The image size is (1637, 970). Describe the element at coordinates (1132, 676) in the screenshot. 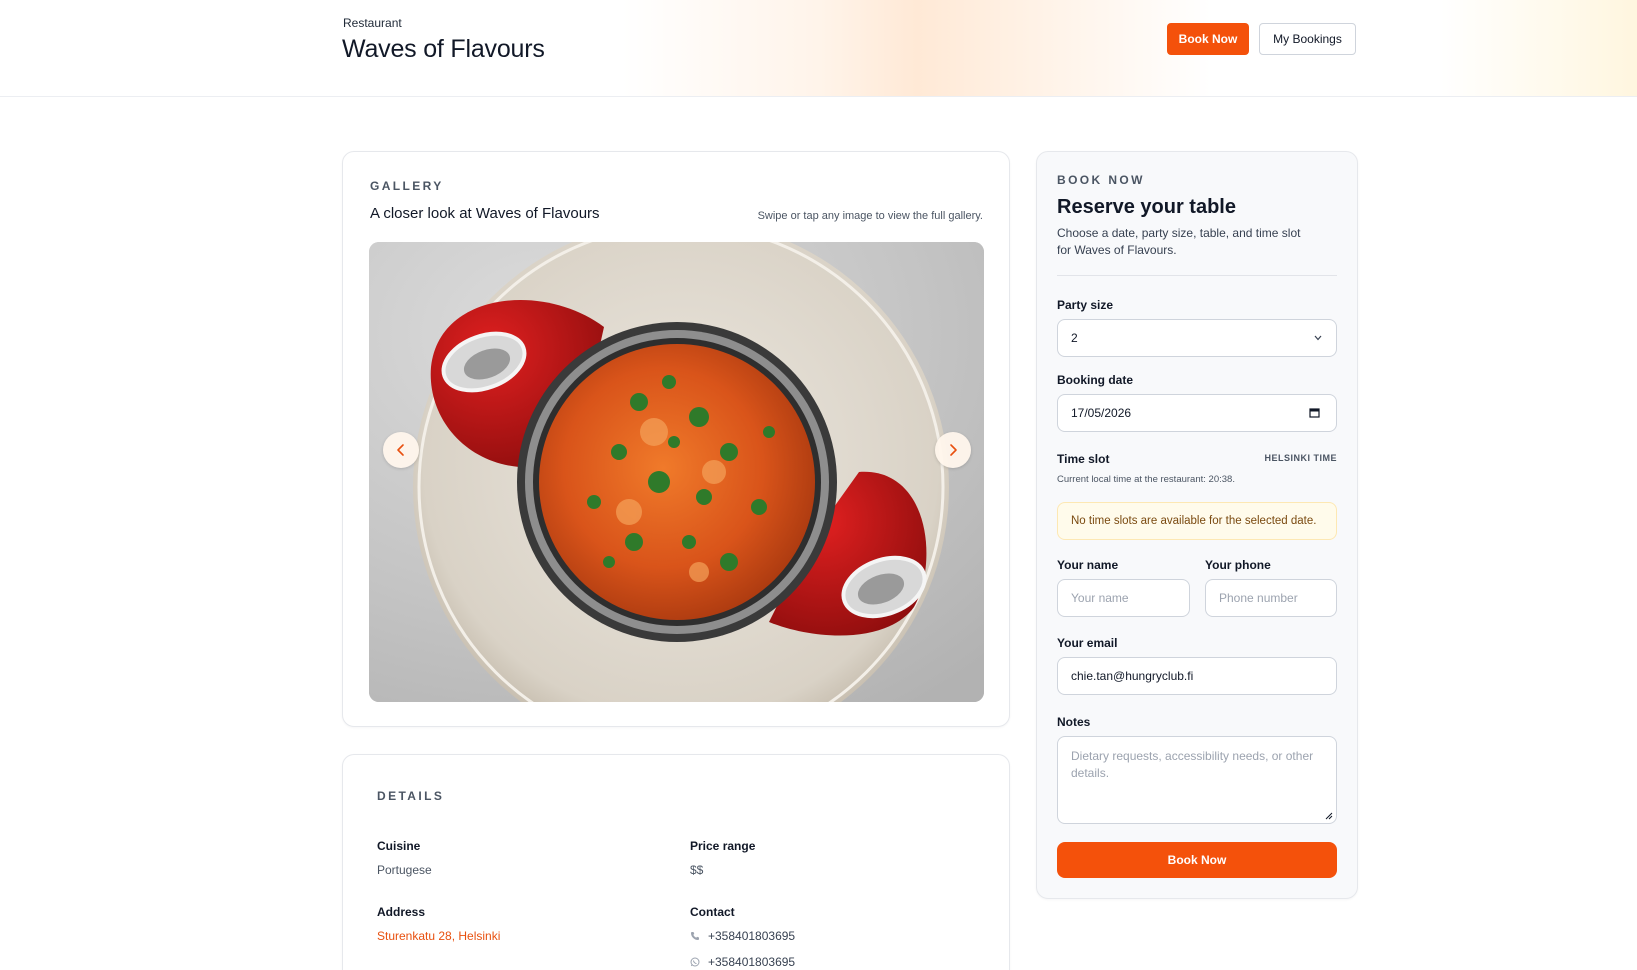

I see `email-value: chie.tan@hungryclub.fi` at that location.